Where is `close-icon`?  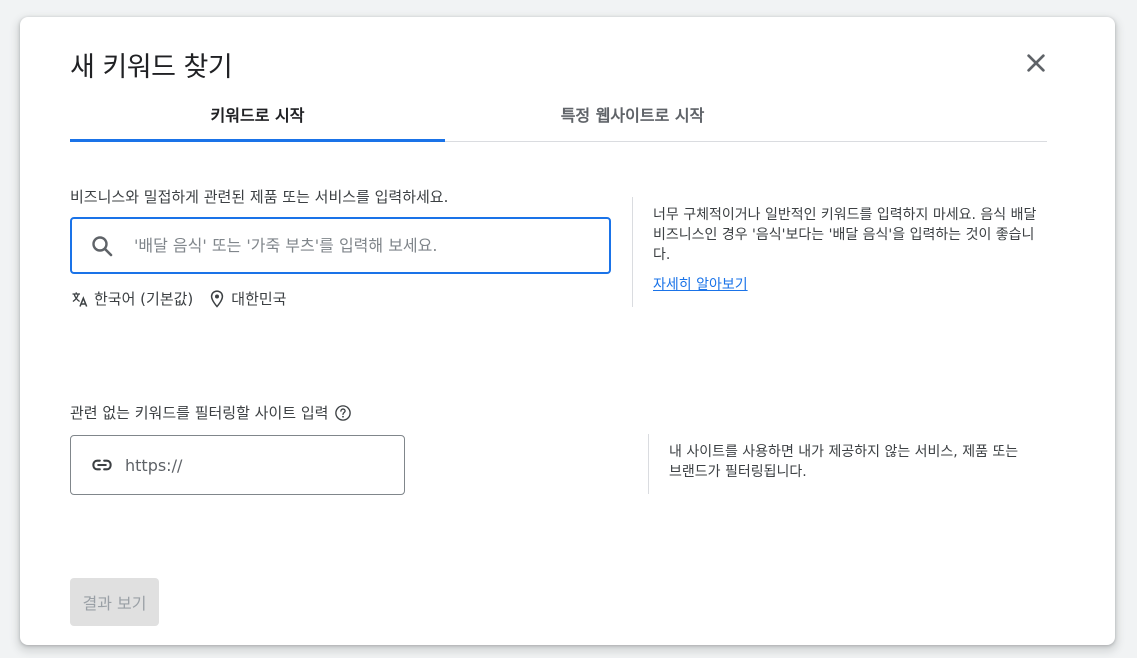 close-icon is located at coordinates (1036, 63).